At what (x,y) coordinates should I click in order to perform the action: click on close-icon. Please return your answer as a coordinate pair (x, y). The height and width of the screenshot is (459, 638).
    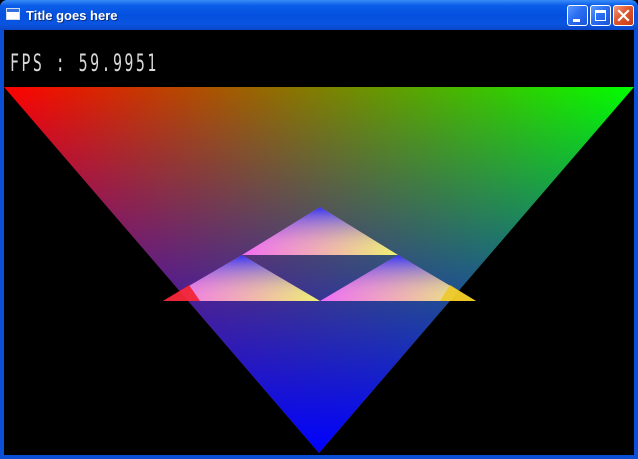
    Looking at the image, I should click on (623, 15).